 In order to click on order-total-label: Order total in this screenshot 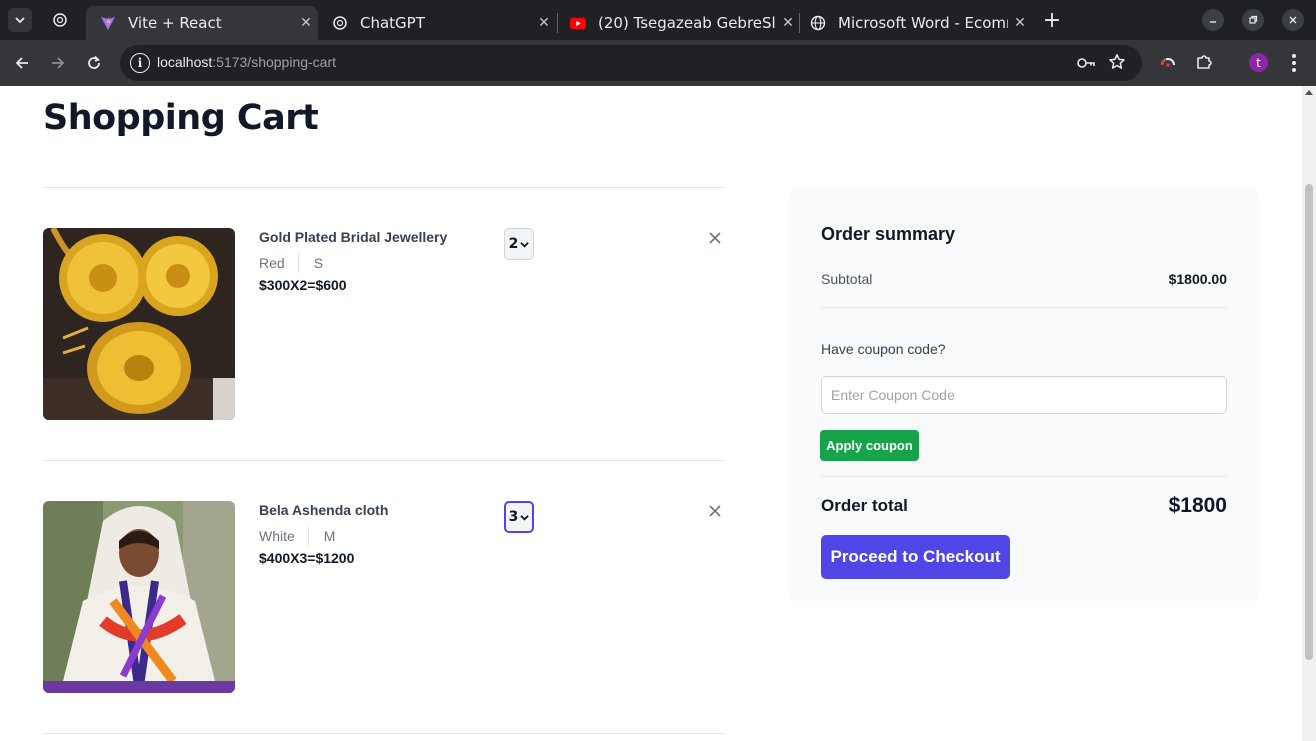, I will do `click(864, 505)`.